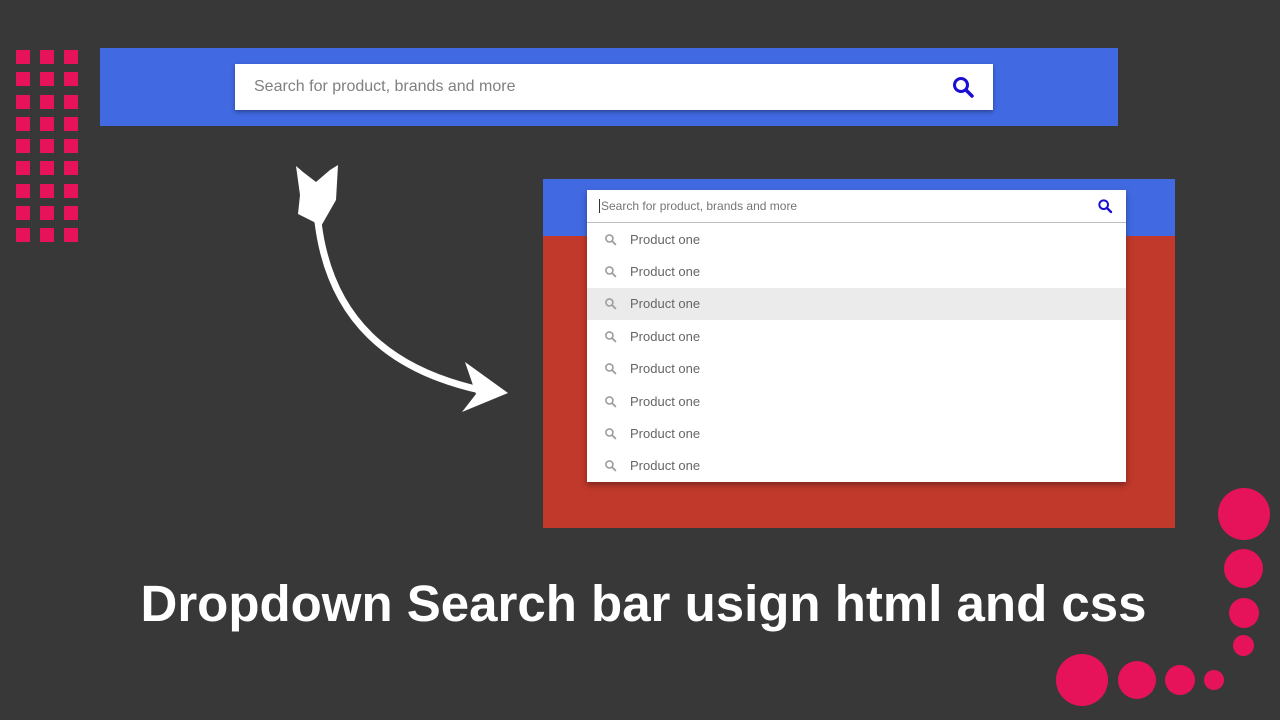 This screenshot has height=720, width=1280. I want to click on dropdown-search-bar: Search for product, brands and more, so click(856, 206).